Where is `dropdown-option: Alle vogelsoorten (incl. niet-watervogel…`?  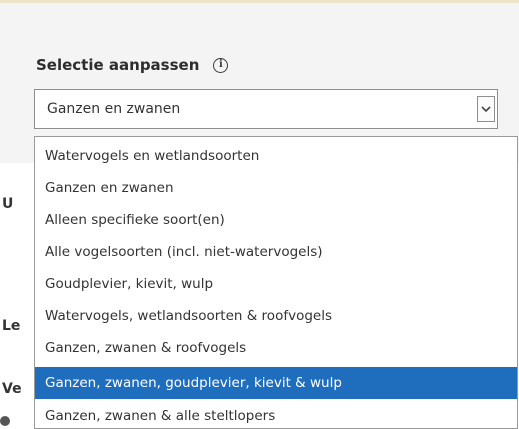
dropdown-option: Alle vogelsoorten (incl. niet-watervogel… is located at coordinates (276, 252).